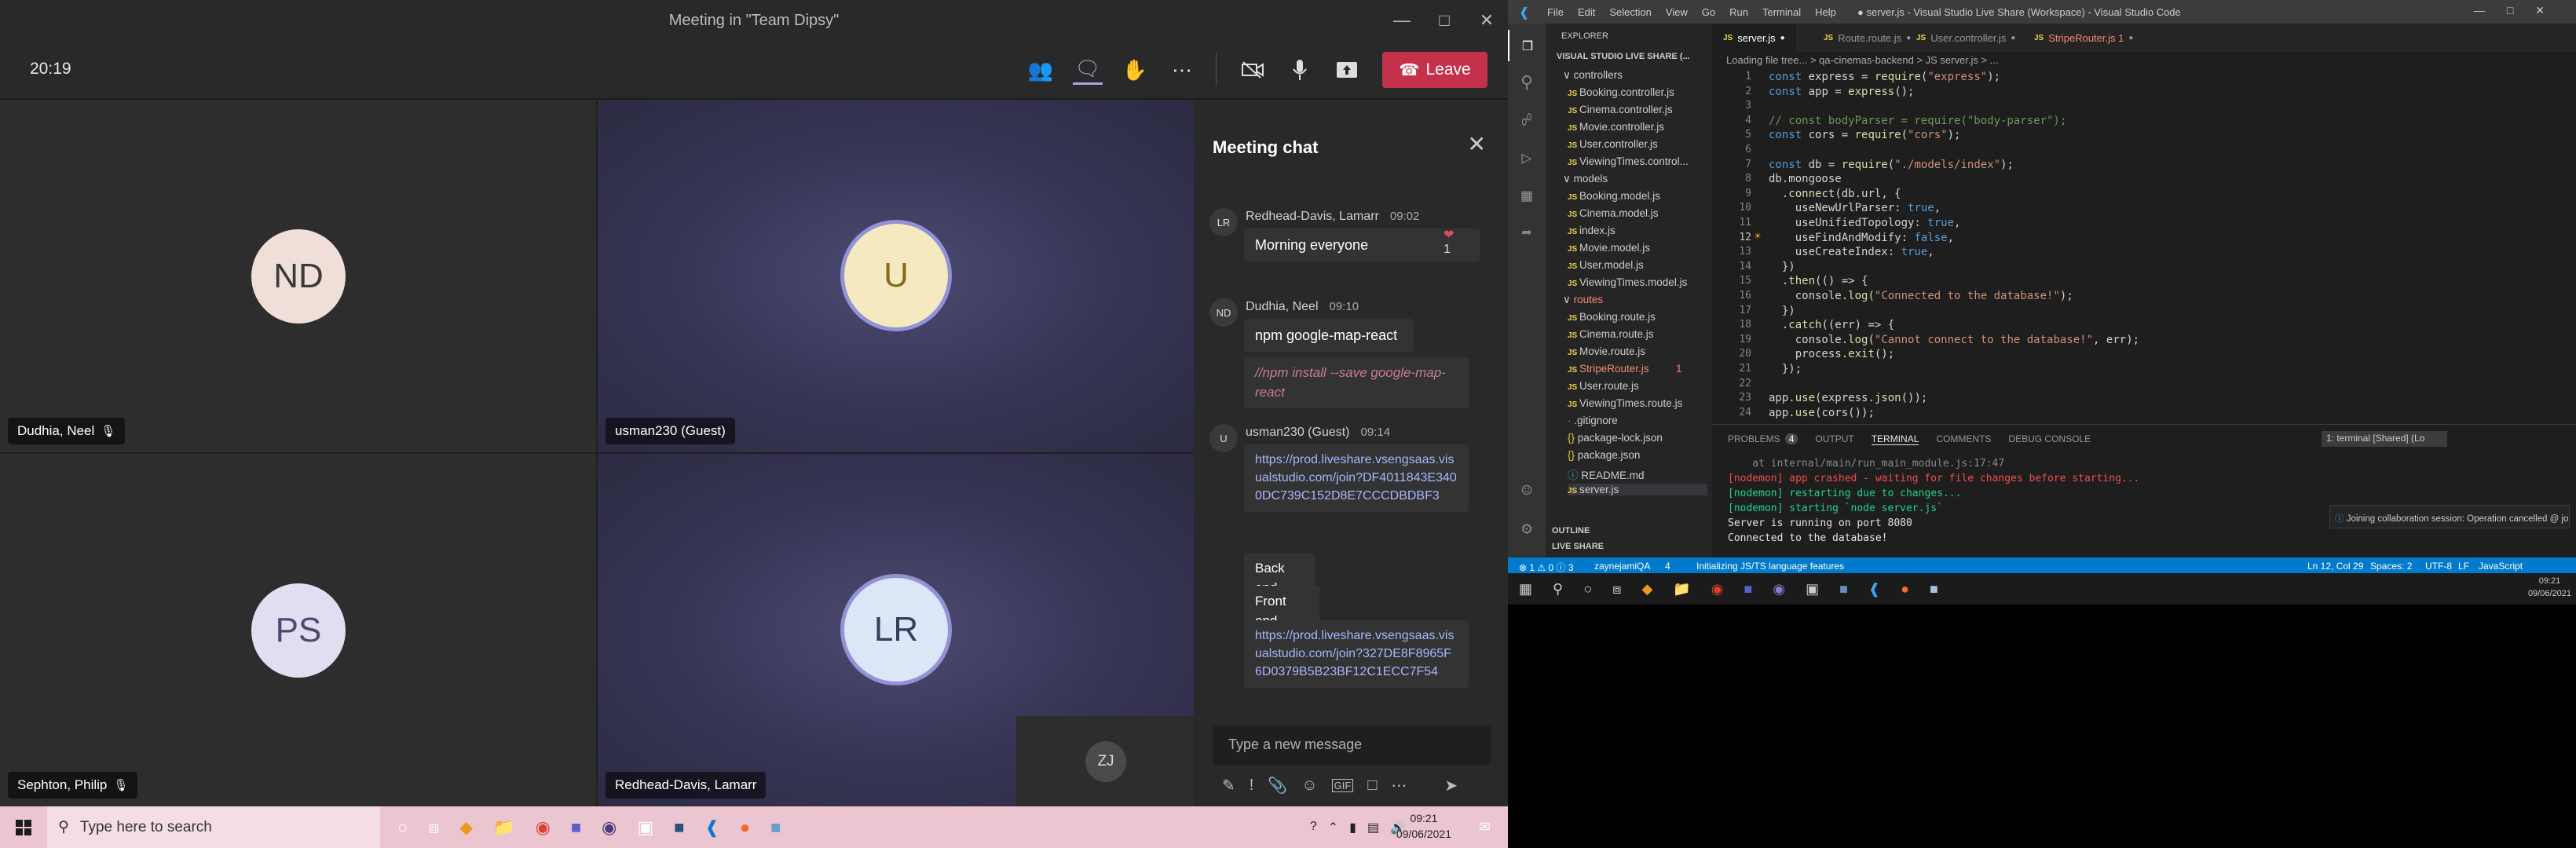 This screenshot has width=2576, height=848. What do you see at coordinates (1578, 546) in the screenshot?
I see `live-share-section: LIVE SHARE` at bounding box center [1578, 546].